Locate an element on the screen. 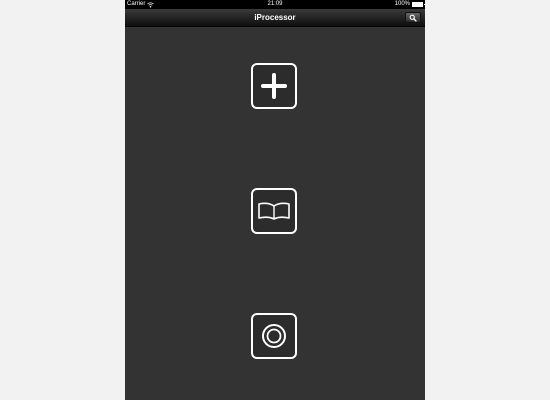 The image size is (550, 400). search-button is located at coordinates (413, 17).